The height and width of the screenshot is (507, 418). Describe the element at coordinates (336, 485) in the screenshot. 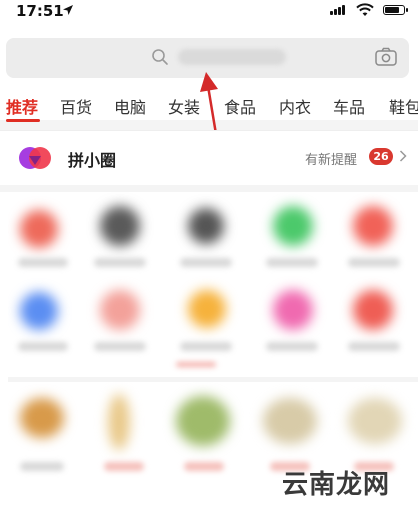

I see `watermark-text: 云南龙网` at that location.